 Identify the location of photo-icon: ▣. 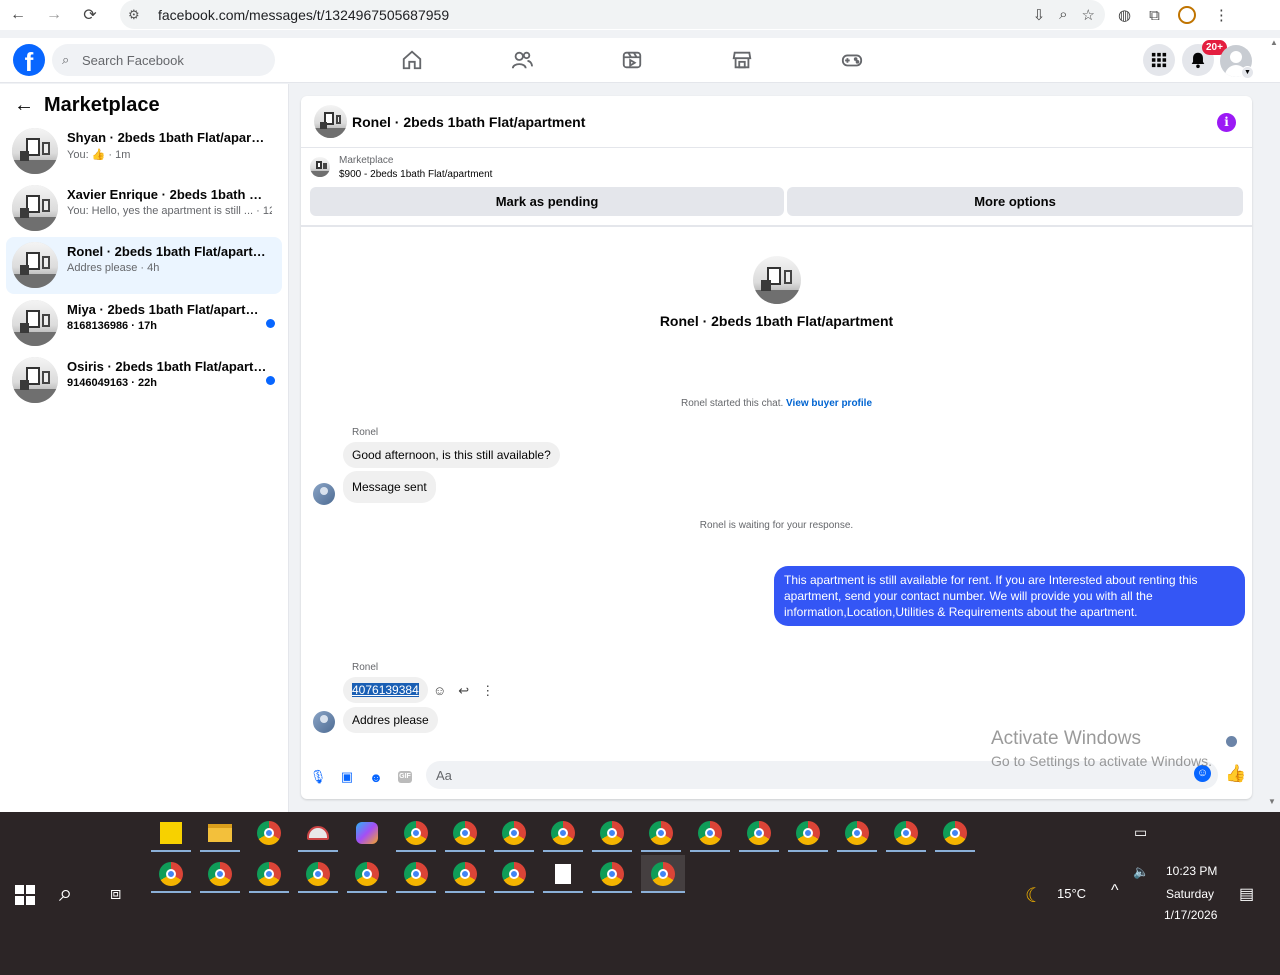
(347, 777).